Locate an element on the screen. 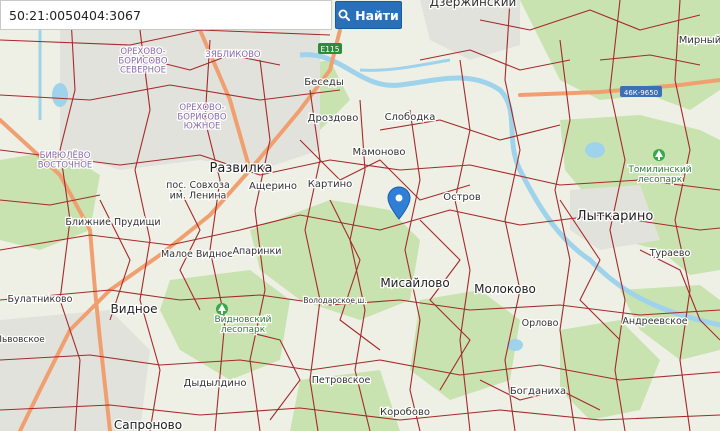 The image size is (720, 431). map-label-zyablikovo: ЗЯБЛИКОВО is located at coordinates (232, 55).